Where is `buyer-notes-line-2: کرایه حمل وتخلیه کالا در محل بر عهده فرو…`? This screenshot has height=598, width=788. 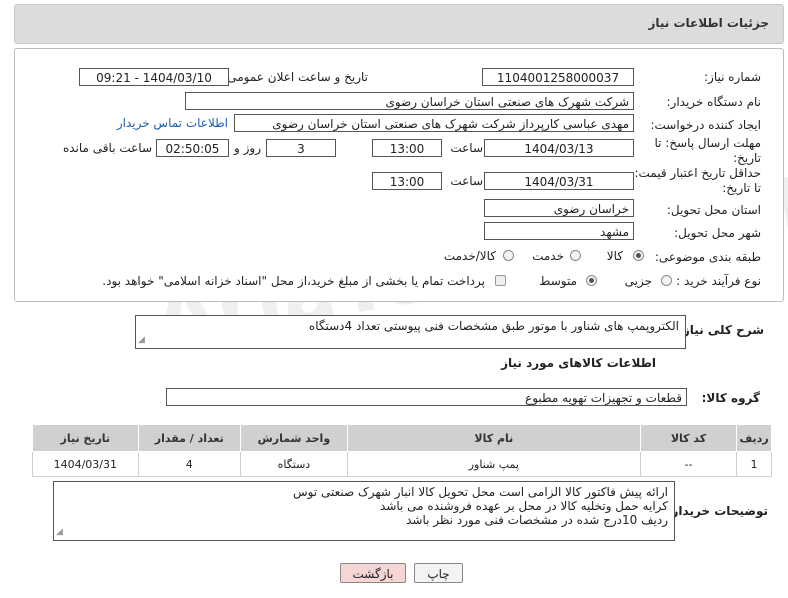
buyer-notes-line-2: کرایه حمل وتخلیه کالا در محل بر عهده فرو… is located at coordinates (524, 506).